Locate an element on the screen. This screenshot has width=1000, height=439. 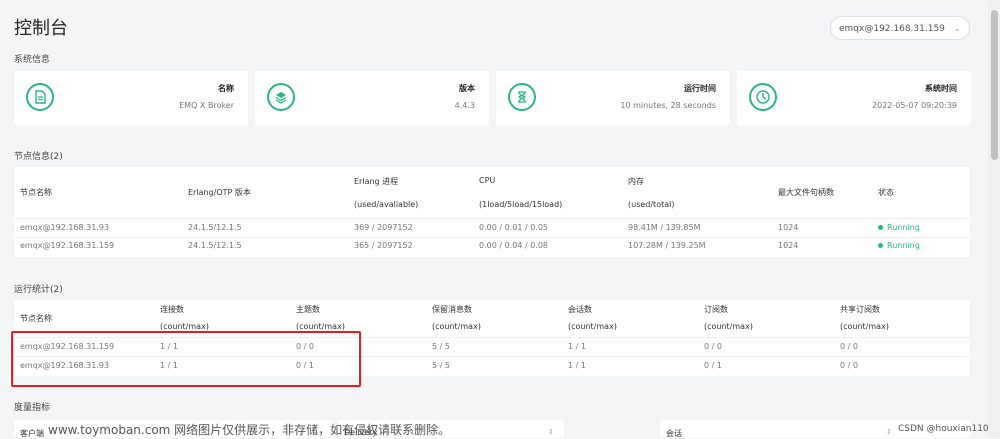
card-value: 4.4.3 is located at coordinates (464, 105).